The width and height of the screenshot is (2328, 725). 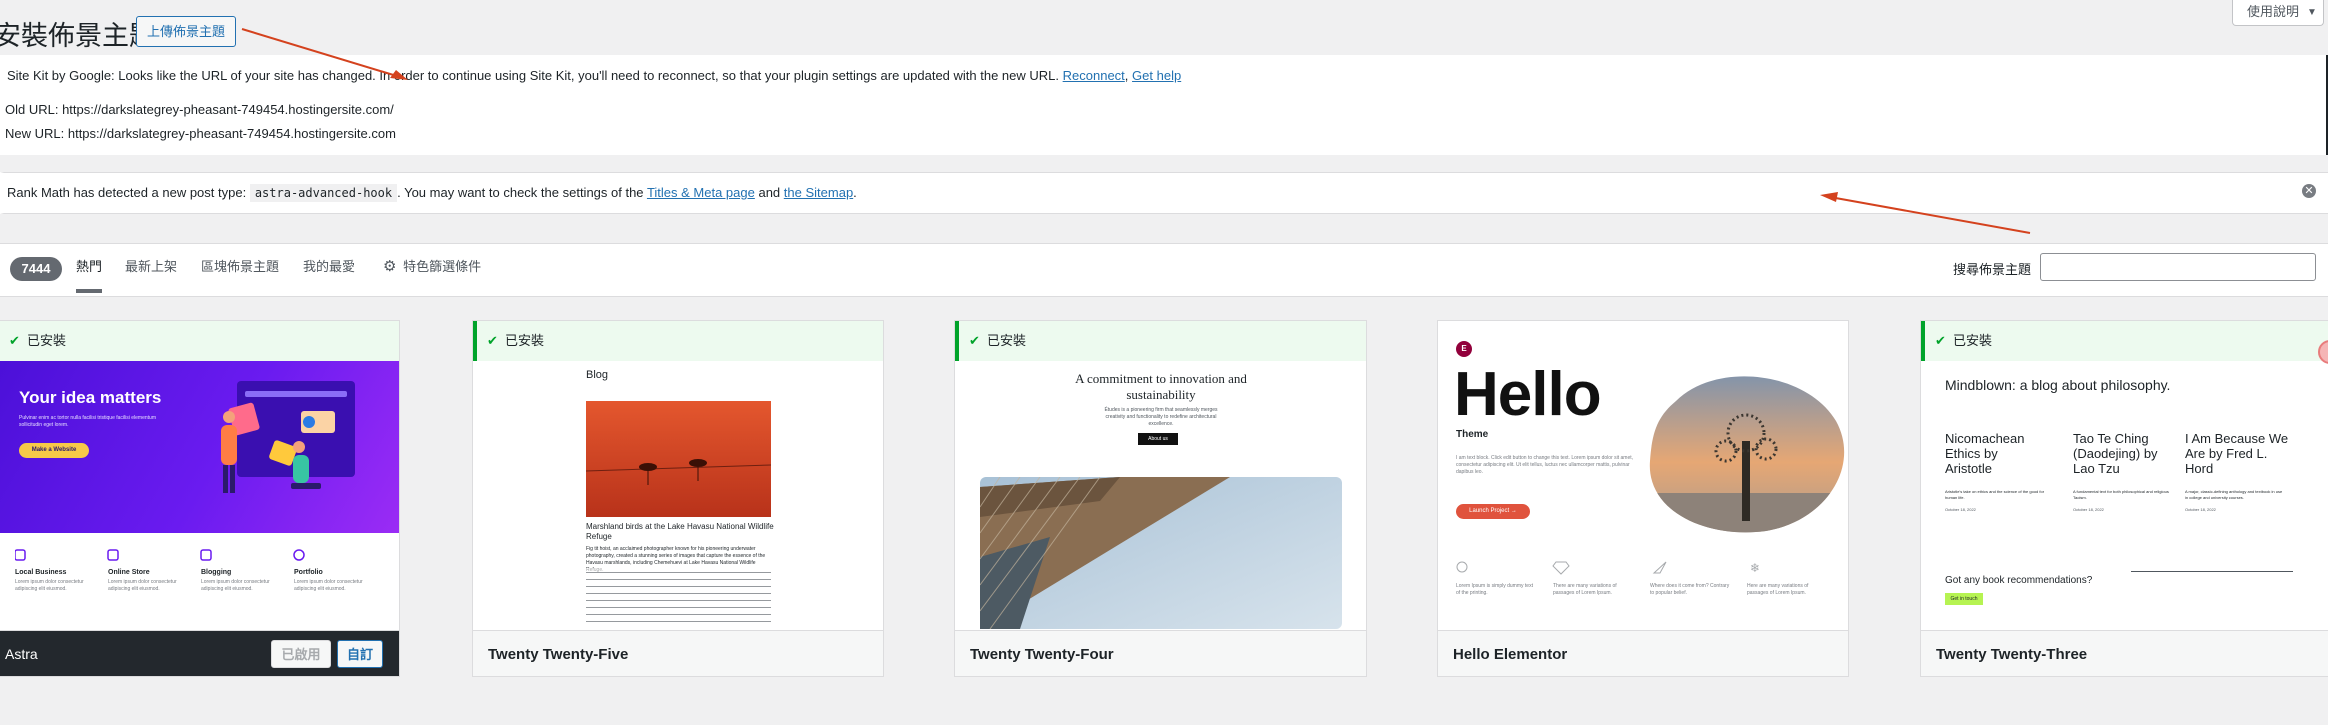 What do you see at coordinates (1464, 349) in the screenshot?
I see `elementor-logo-icon: E` at bounding box center [1464, 349].